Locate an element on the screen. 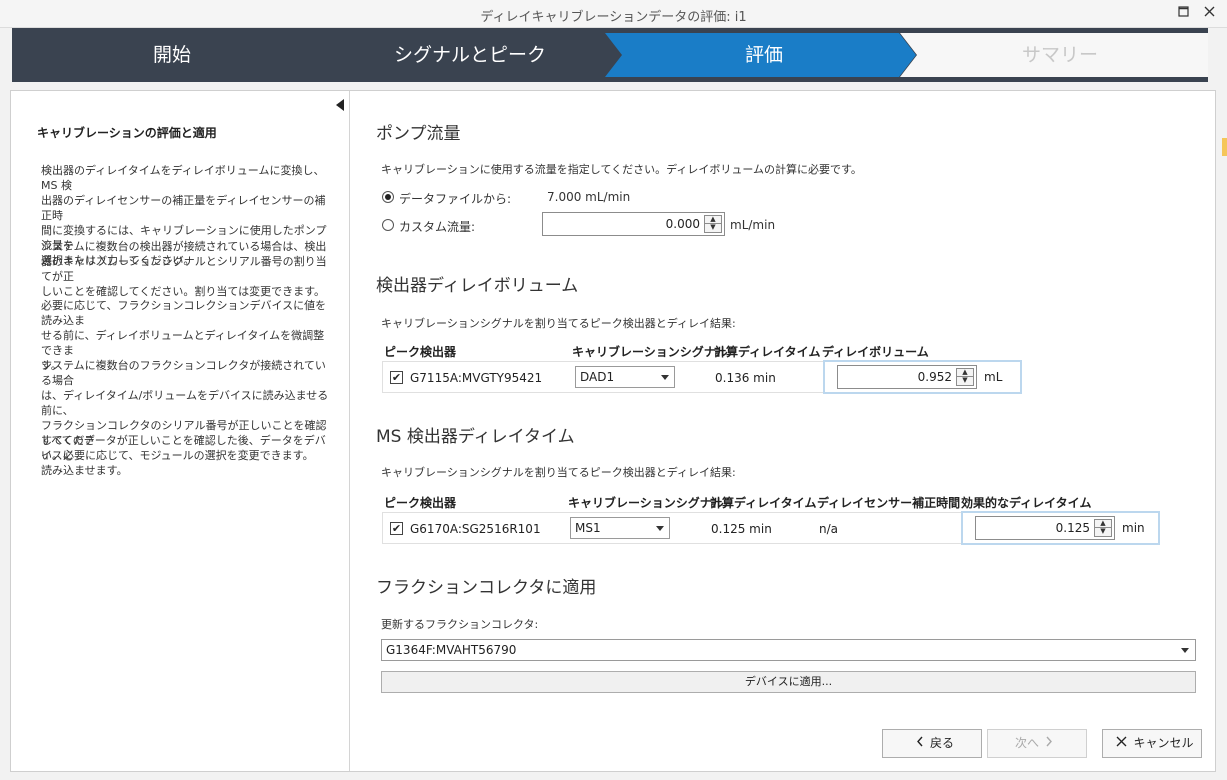 The width and height of the screenshot is (1227, 780). custom-flow-unit: mL/min is located at coordinates (753, 225).